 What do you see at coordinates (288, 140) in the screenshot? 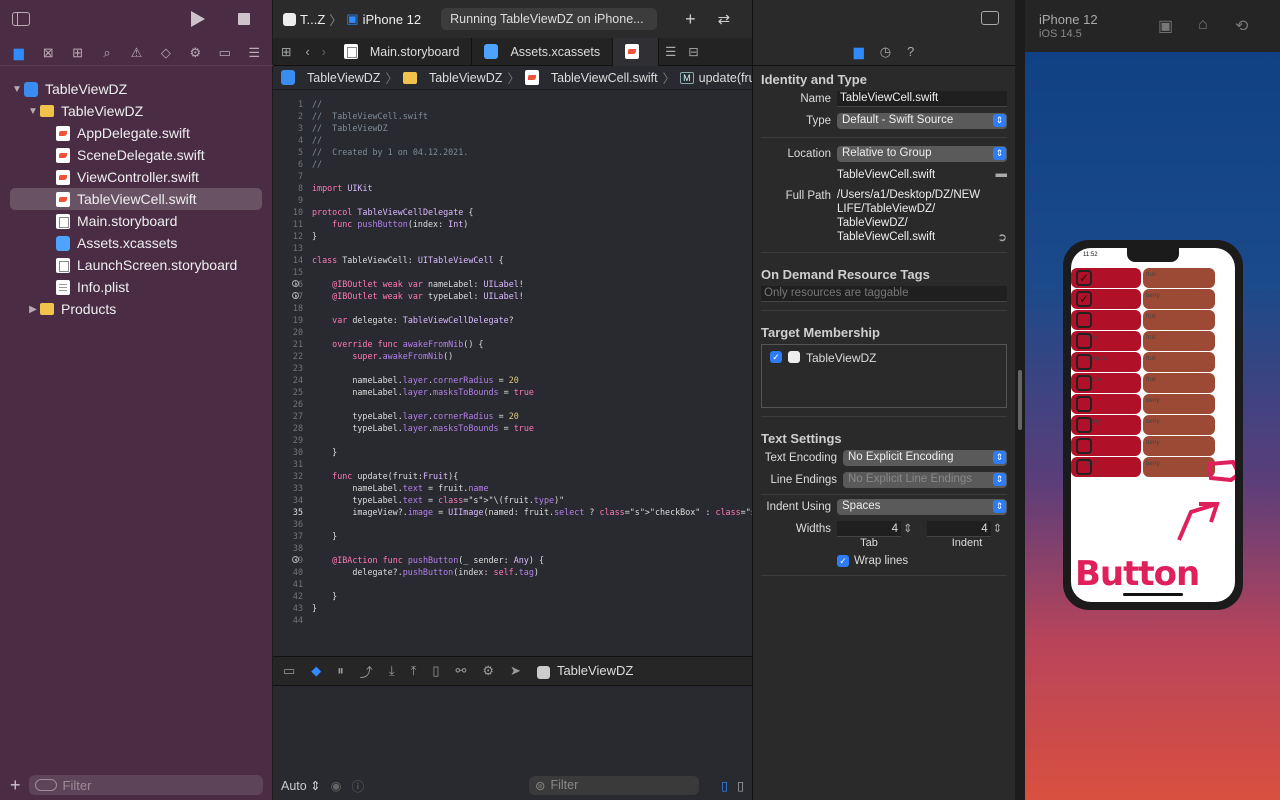
I see `line-number: 4` at bounding box center [288, 140].